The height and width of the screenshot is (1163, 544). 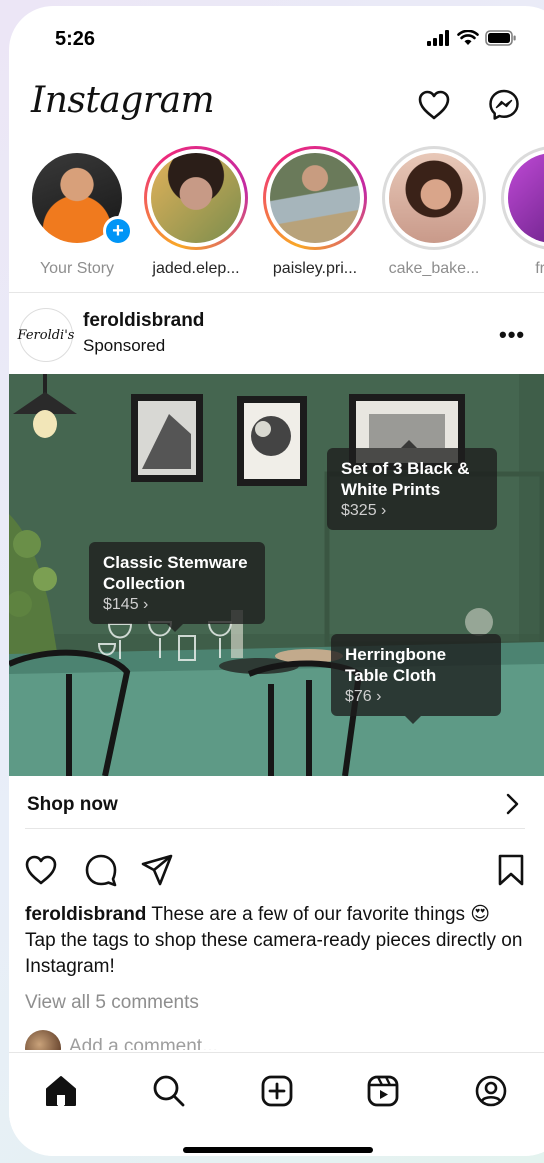 I want to click on caption-username: feroldisbrand, so click(x=85, y=914).